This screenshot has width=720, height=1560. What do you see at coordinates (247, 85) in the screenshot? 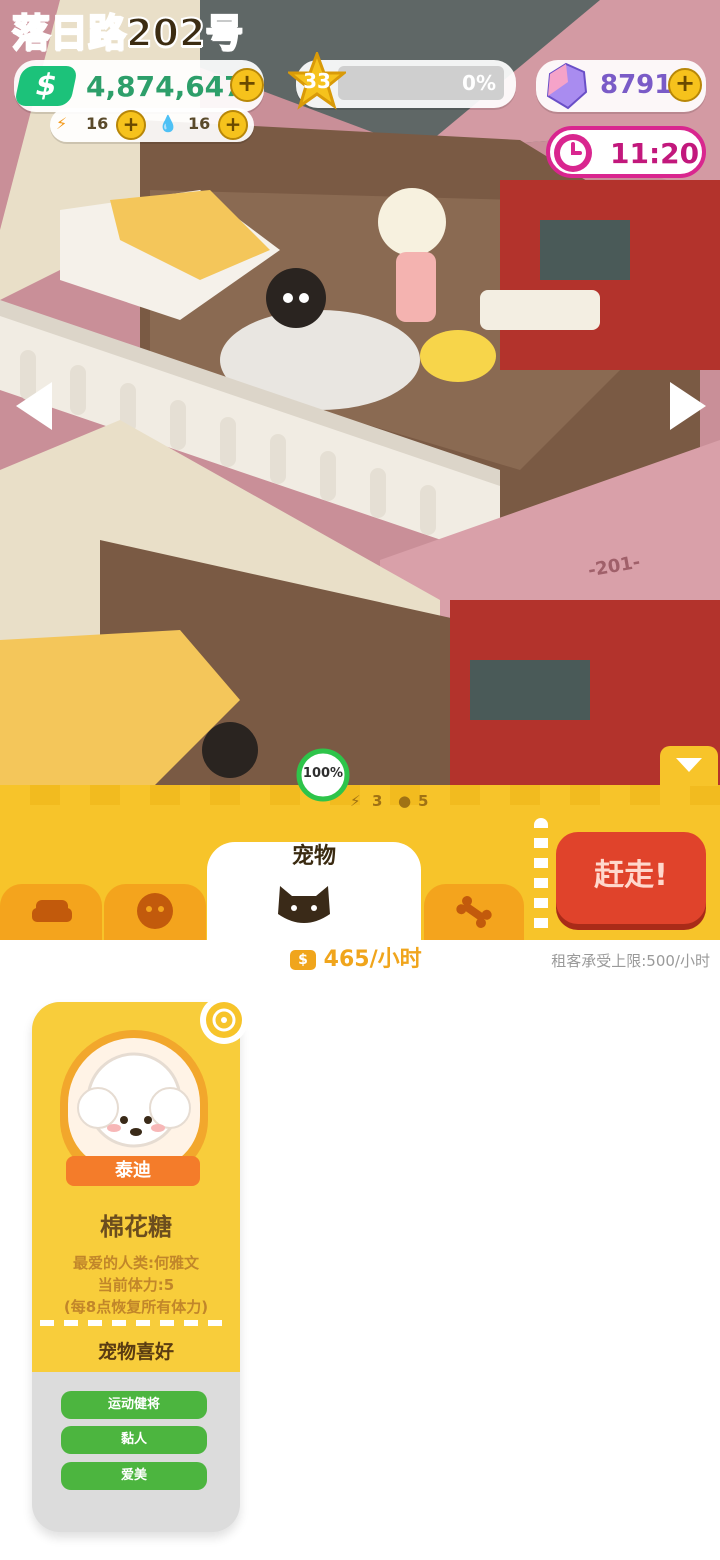
I see `add-money-button: +` at bounding box center [247, 85].